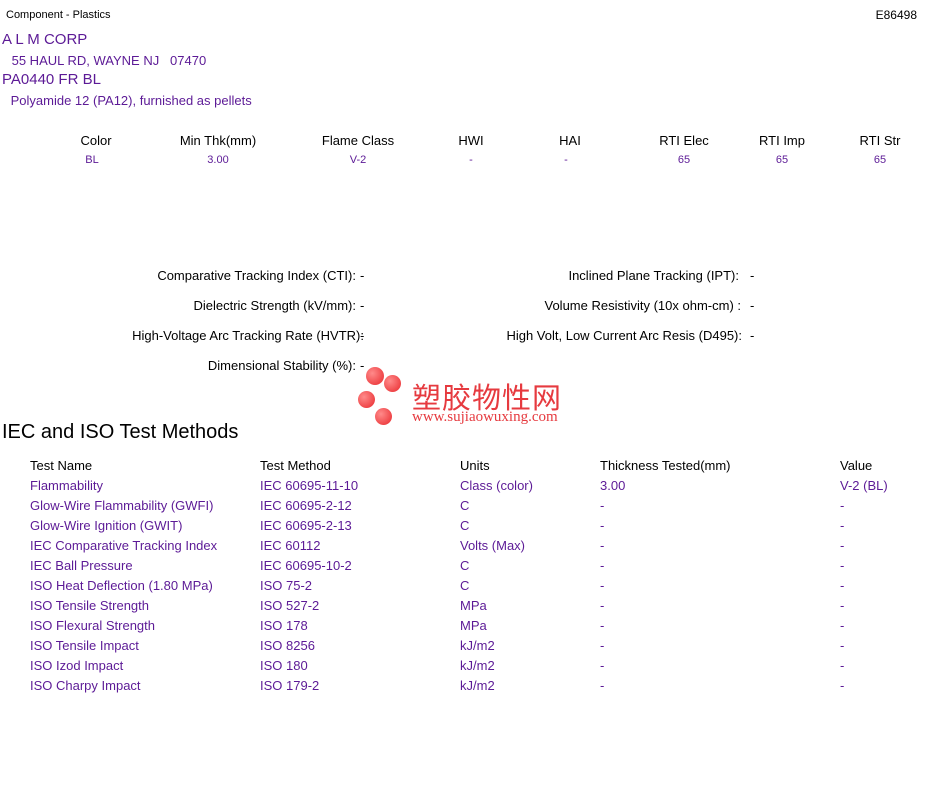 This screenshot has height=800, width=950. Describe the element at coordinates (306, 565) in the screenshot. I see `cell-test-method: IEC 60695-10-2` at that location.